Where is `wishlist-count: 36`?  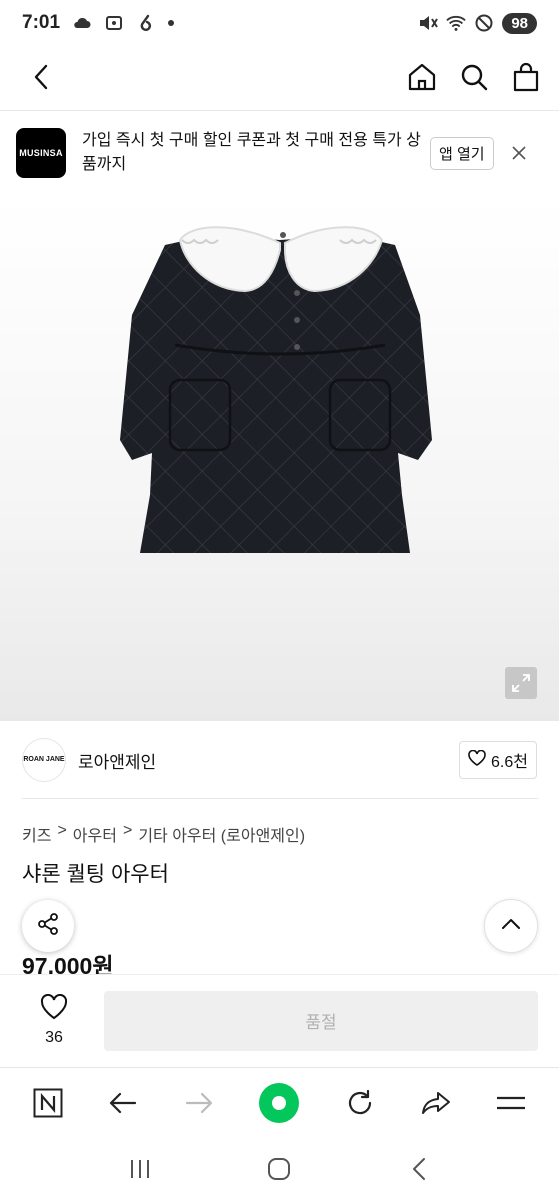
wishlist-count: 36 is located at coordinates (54, 1037).